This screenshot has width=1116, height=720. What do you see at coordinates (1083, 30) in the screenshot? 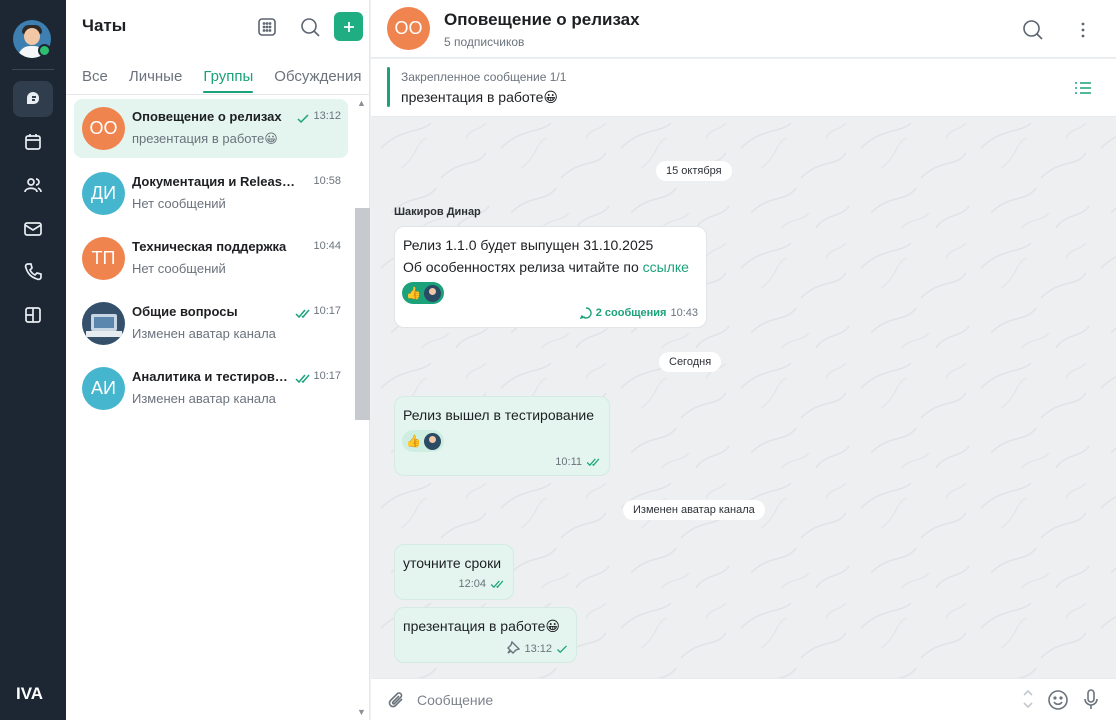
I see `more-vertical-icon` at bounding box center [1083, 30].